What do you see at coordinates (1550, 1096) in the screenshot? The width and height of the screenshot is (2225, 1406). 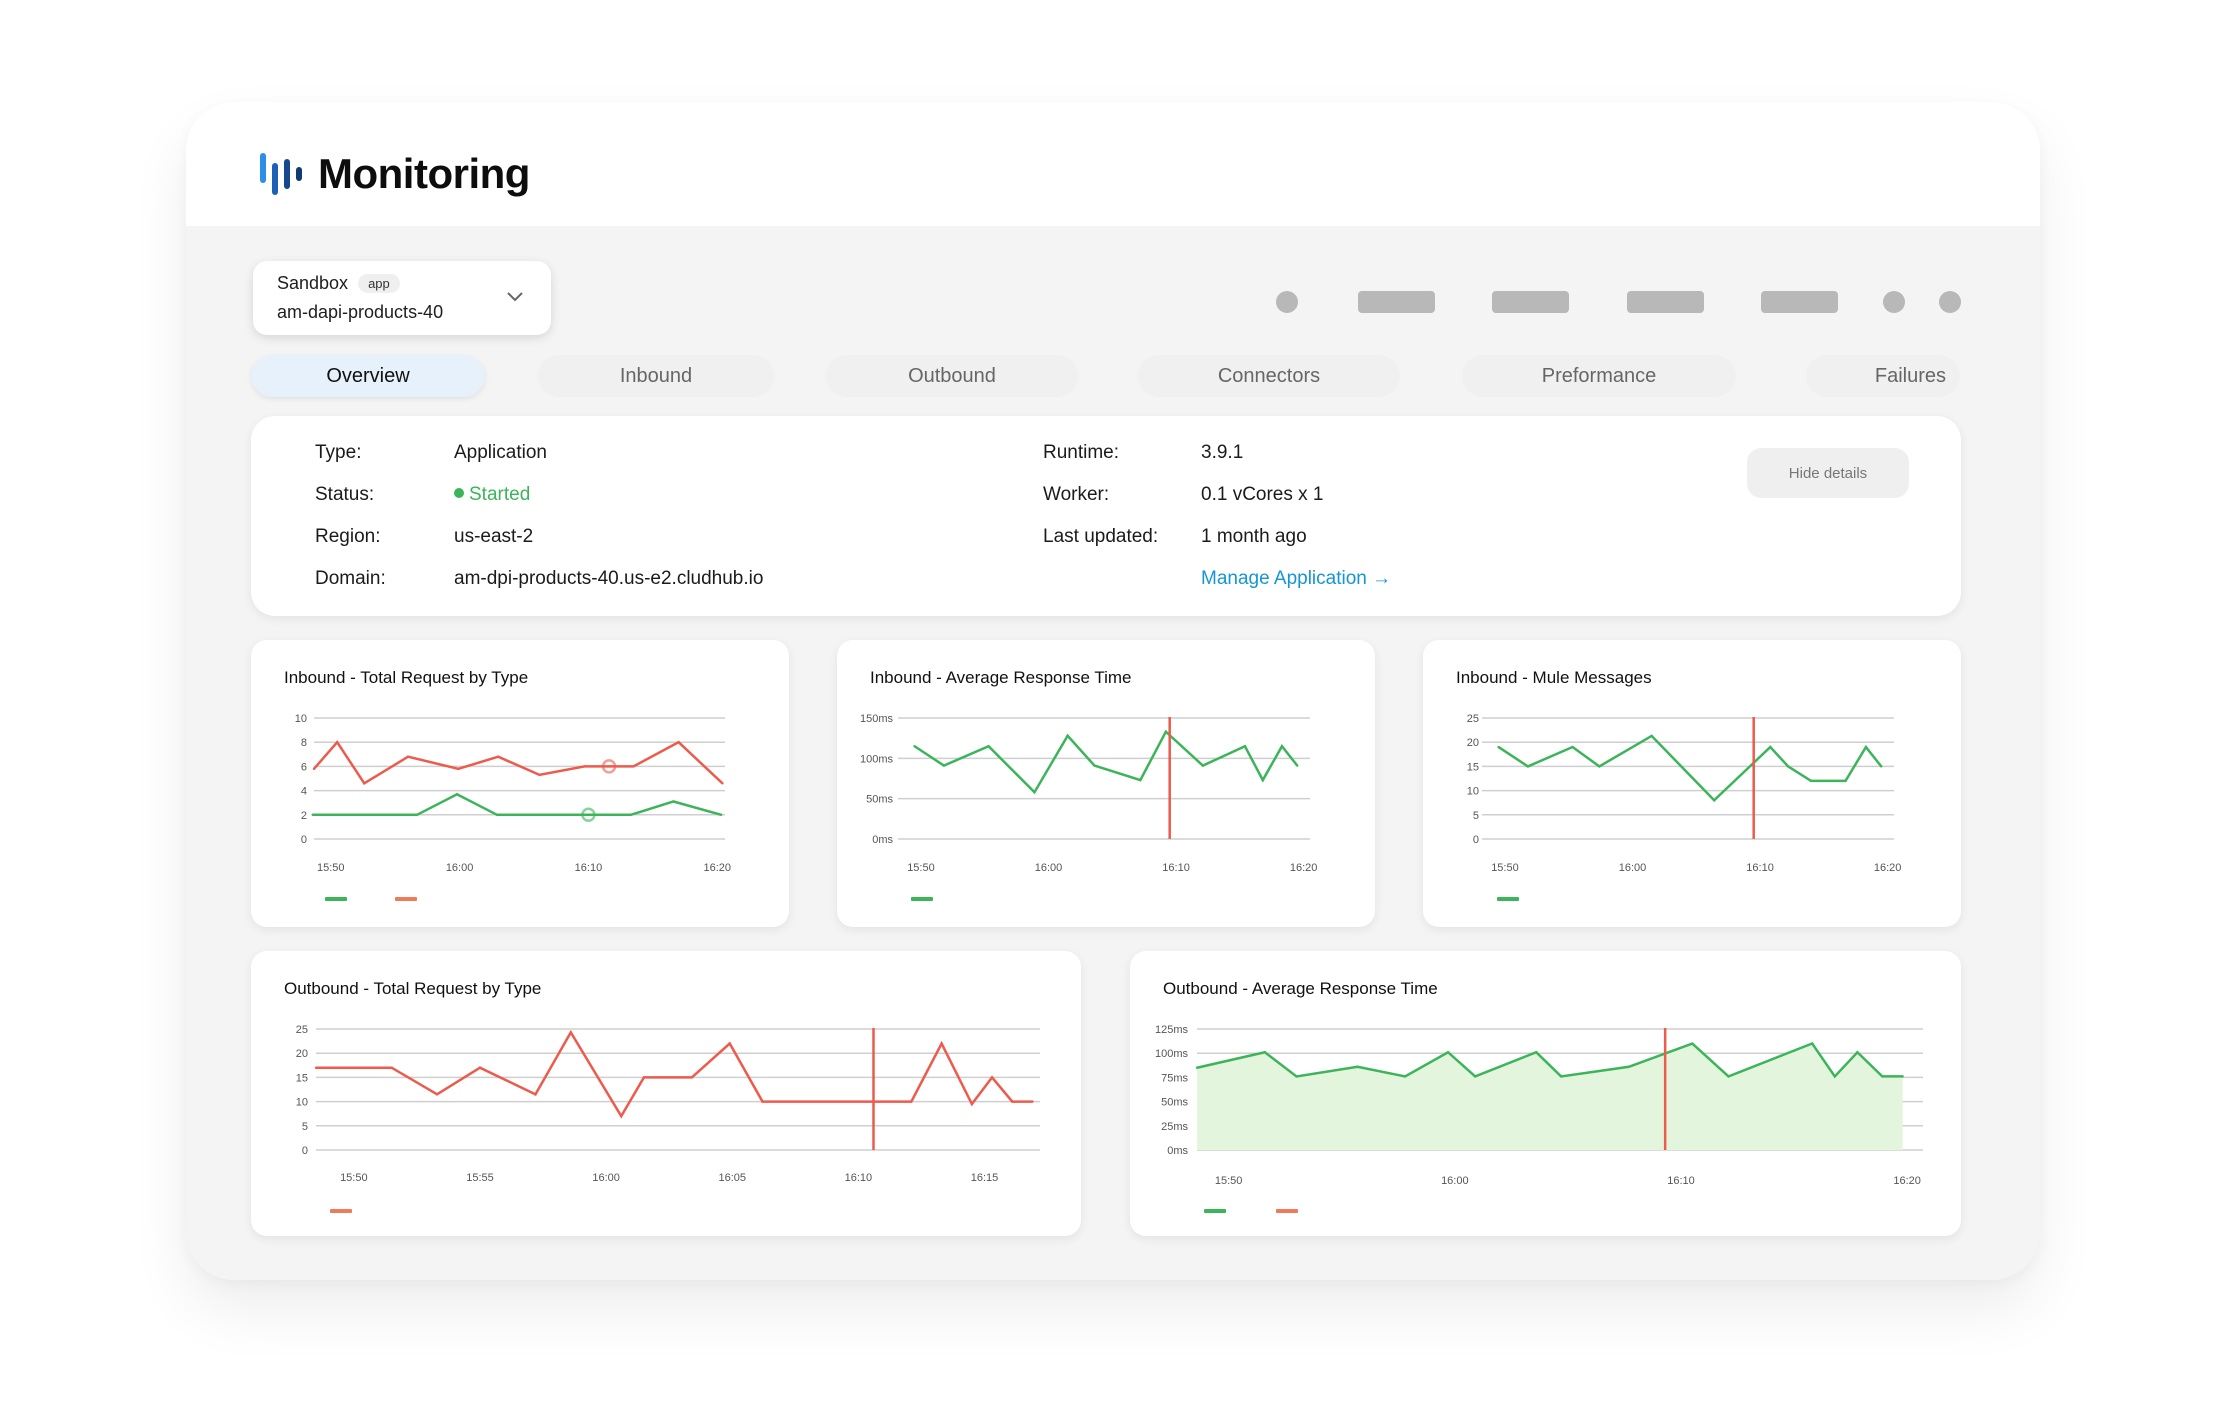 I see `series-area-green` at bounding box center [1550, 1096].